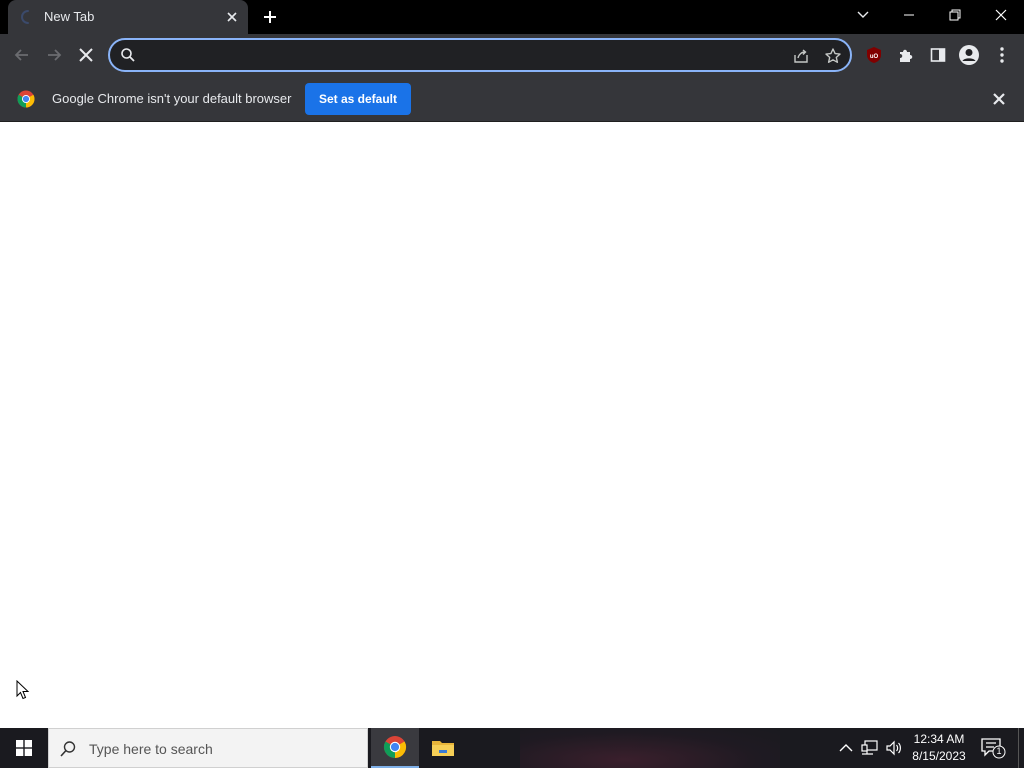 Image resolution: width=1024 pixels, height=768 pixels. I want to click on arrow-right-icon, so click(55, 55).